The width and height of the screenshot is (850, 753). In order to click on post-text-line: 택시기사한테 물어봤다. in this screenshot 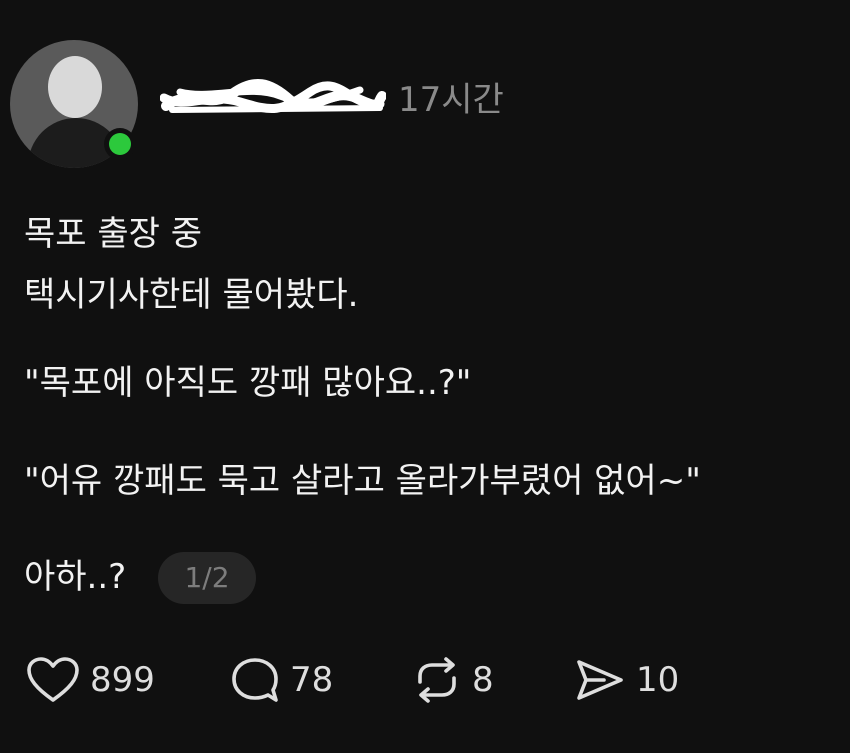, I will do `click(191, 295)`.